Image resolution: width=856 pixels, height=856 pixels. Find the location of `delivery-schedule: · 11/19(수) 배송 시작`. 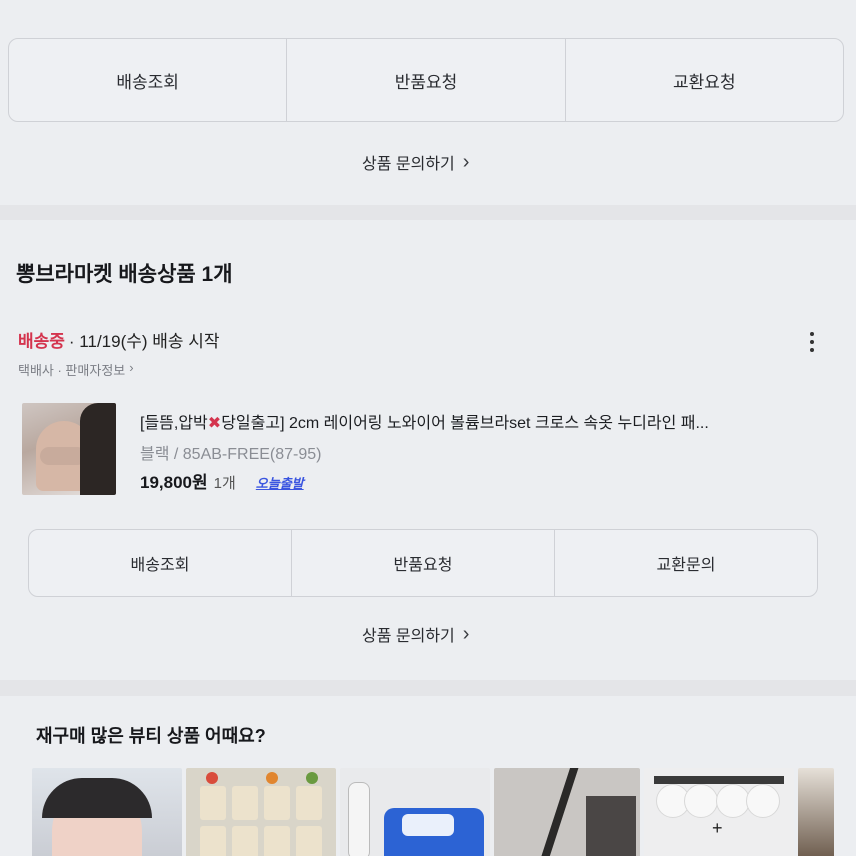

delivery-schedule: · 11/19(수) 배송 시작 is located at coordinates (144, 341).